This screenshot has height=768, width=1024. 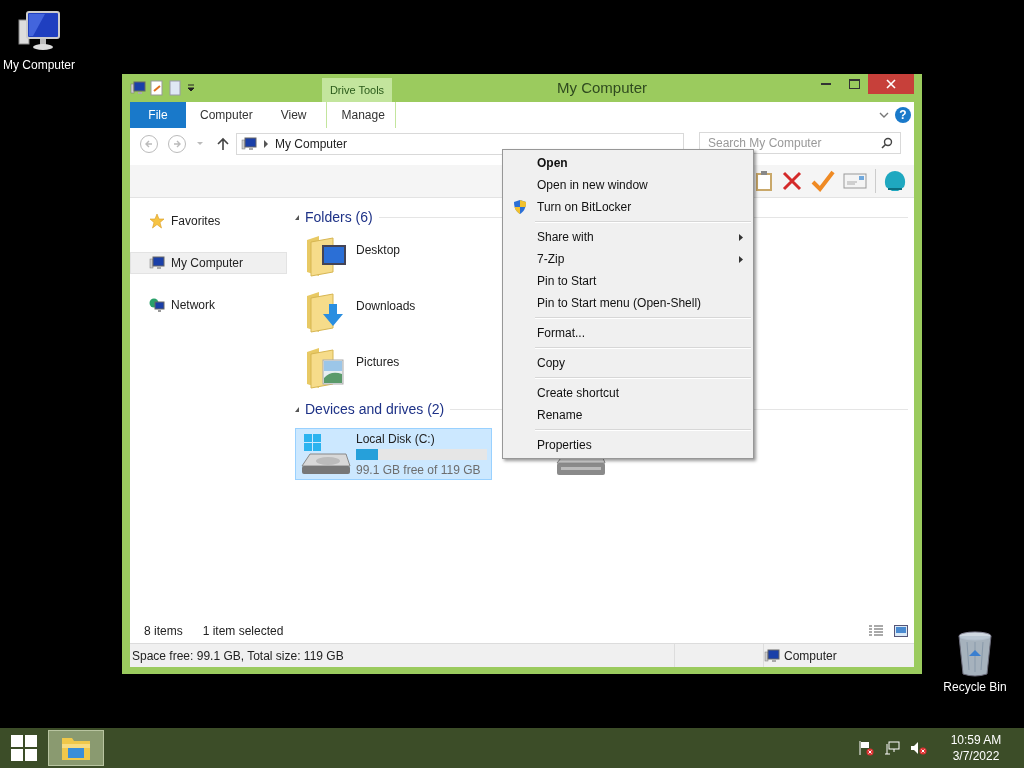 What do you see at coordinates (975, 687) in the screenshot?
I see `desktop-icon-label: Recycle Bin` at bounding box center [975, 687].